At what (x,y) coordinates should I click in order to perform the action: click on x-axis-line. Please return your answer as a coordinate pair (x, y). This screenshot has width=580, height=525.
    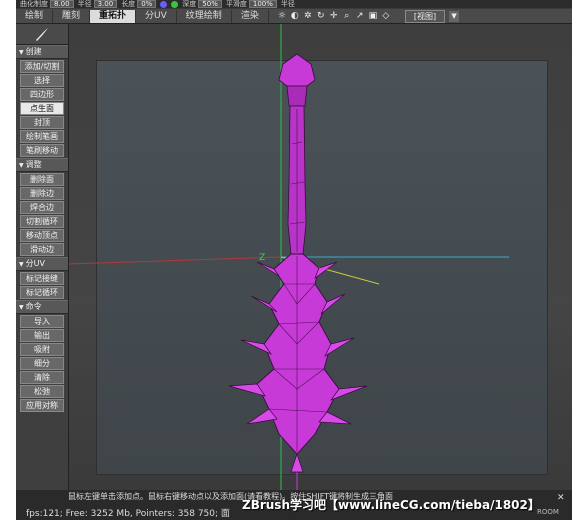
    Looking at the image, I should click on (175, 260).